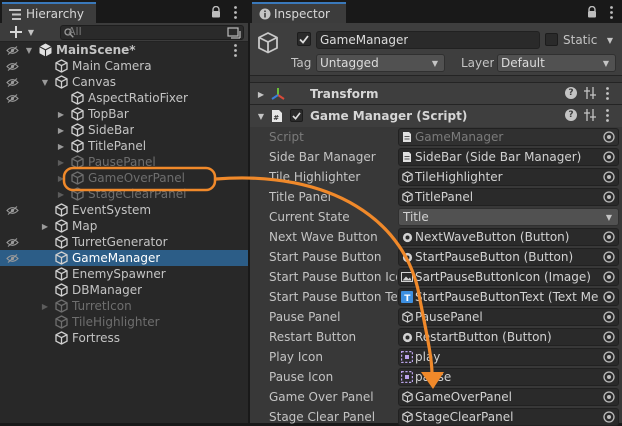 The image size is (622, 426). What do you see at coordinates (508, 157) in the screenshot?
I see `object-reference-field: SideBar (Side Bar Manager)` at bounding box center [508, 157].